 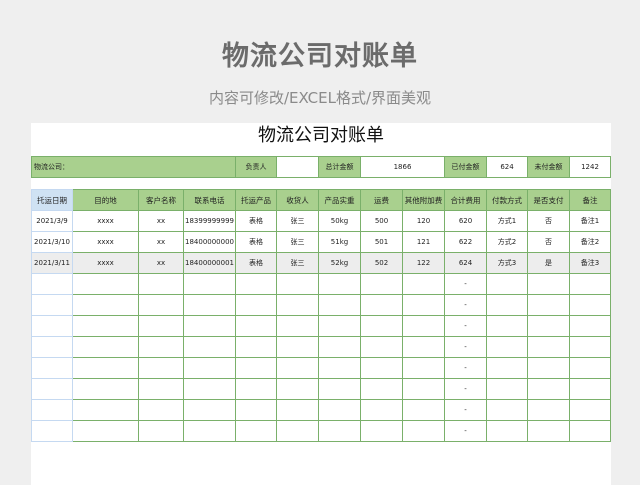 I want to click on cell-weight: 51kg, so click(x=339, y=242).